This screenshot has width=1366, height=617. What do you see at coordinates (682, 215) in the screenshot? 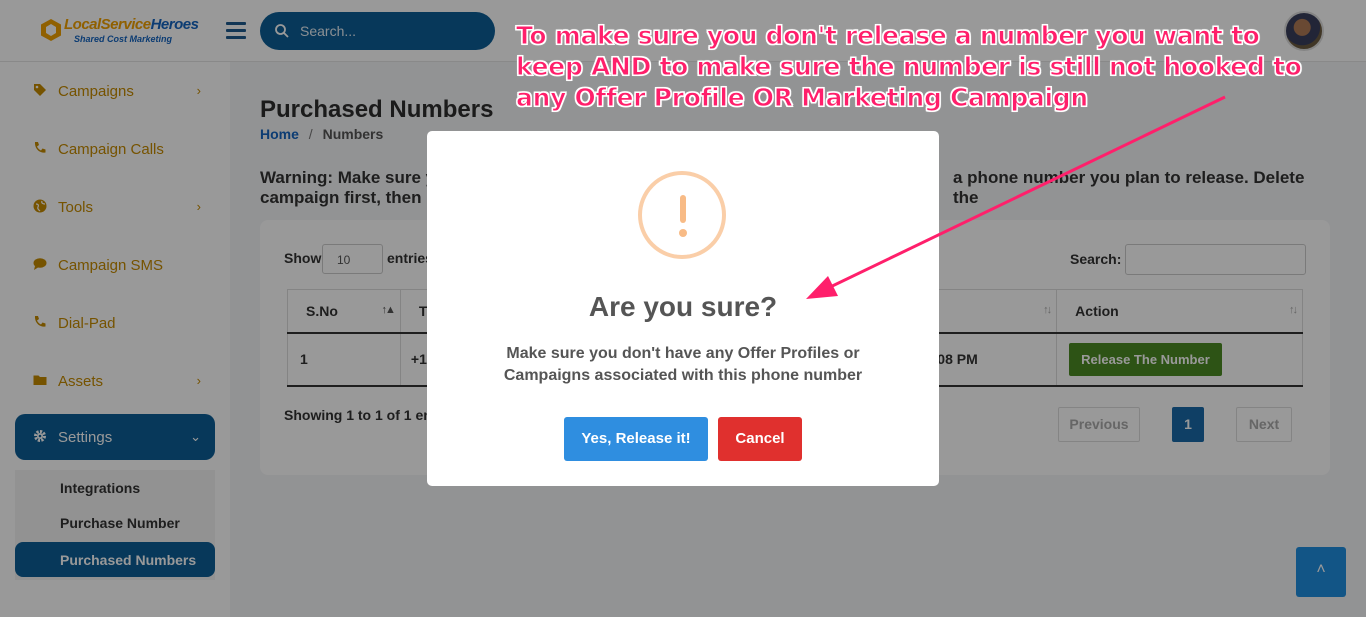
I see `warning-icon` at bounding box center [682, 215].